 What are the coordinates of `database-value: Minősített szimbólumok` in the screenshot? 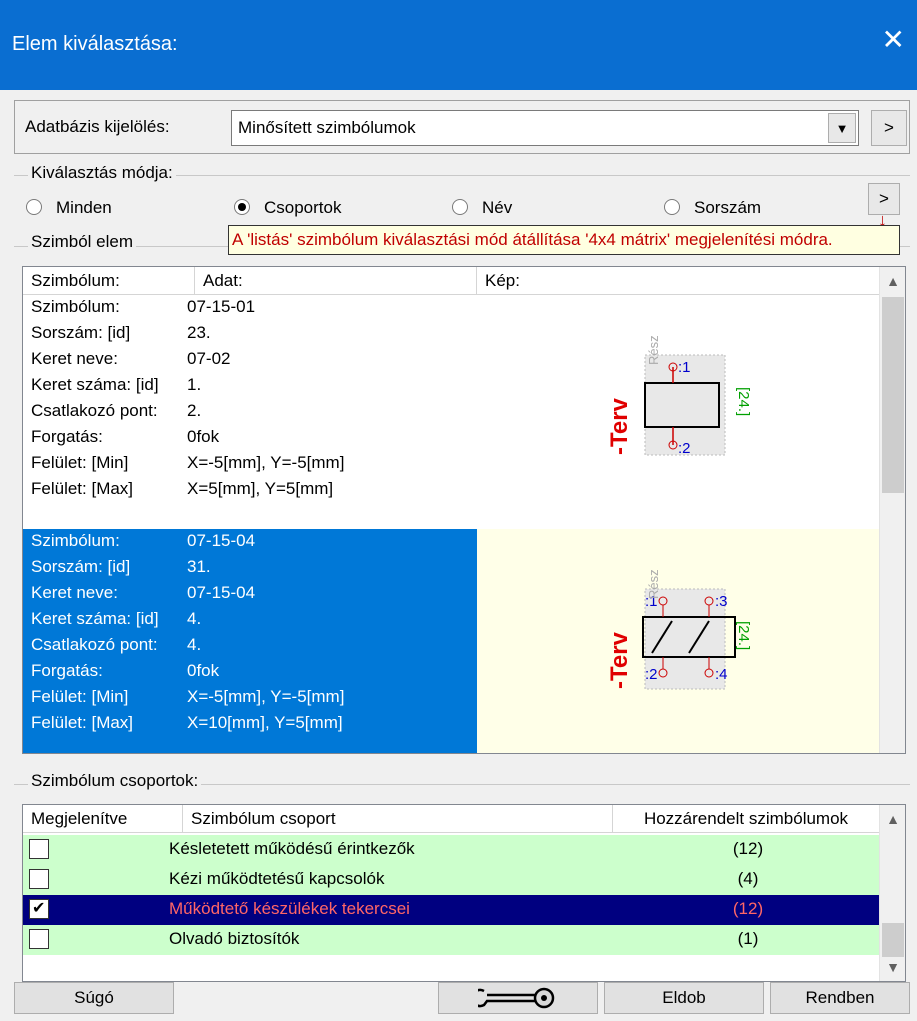 It's located at (327, 127).